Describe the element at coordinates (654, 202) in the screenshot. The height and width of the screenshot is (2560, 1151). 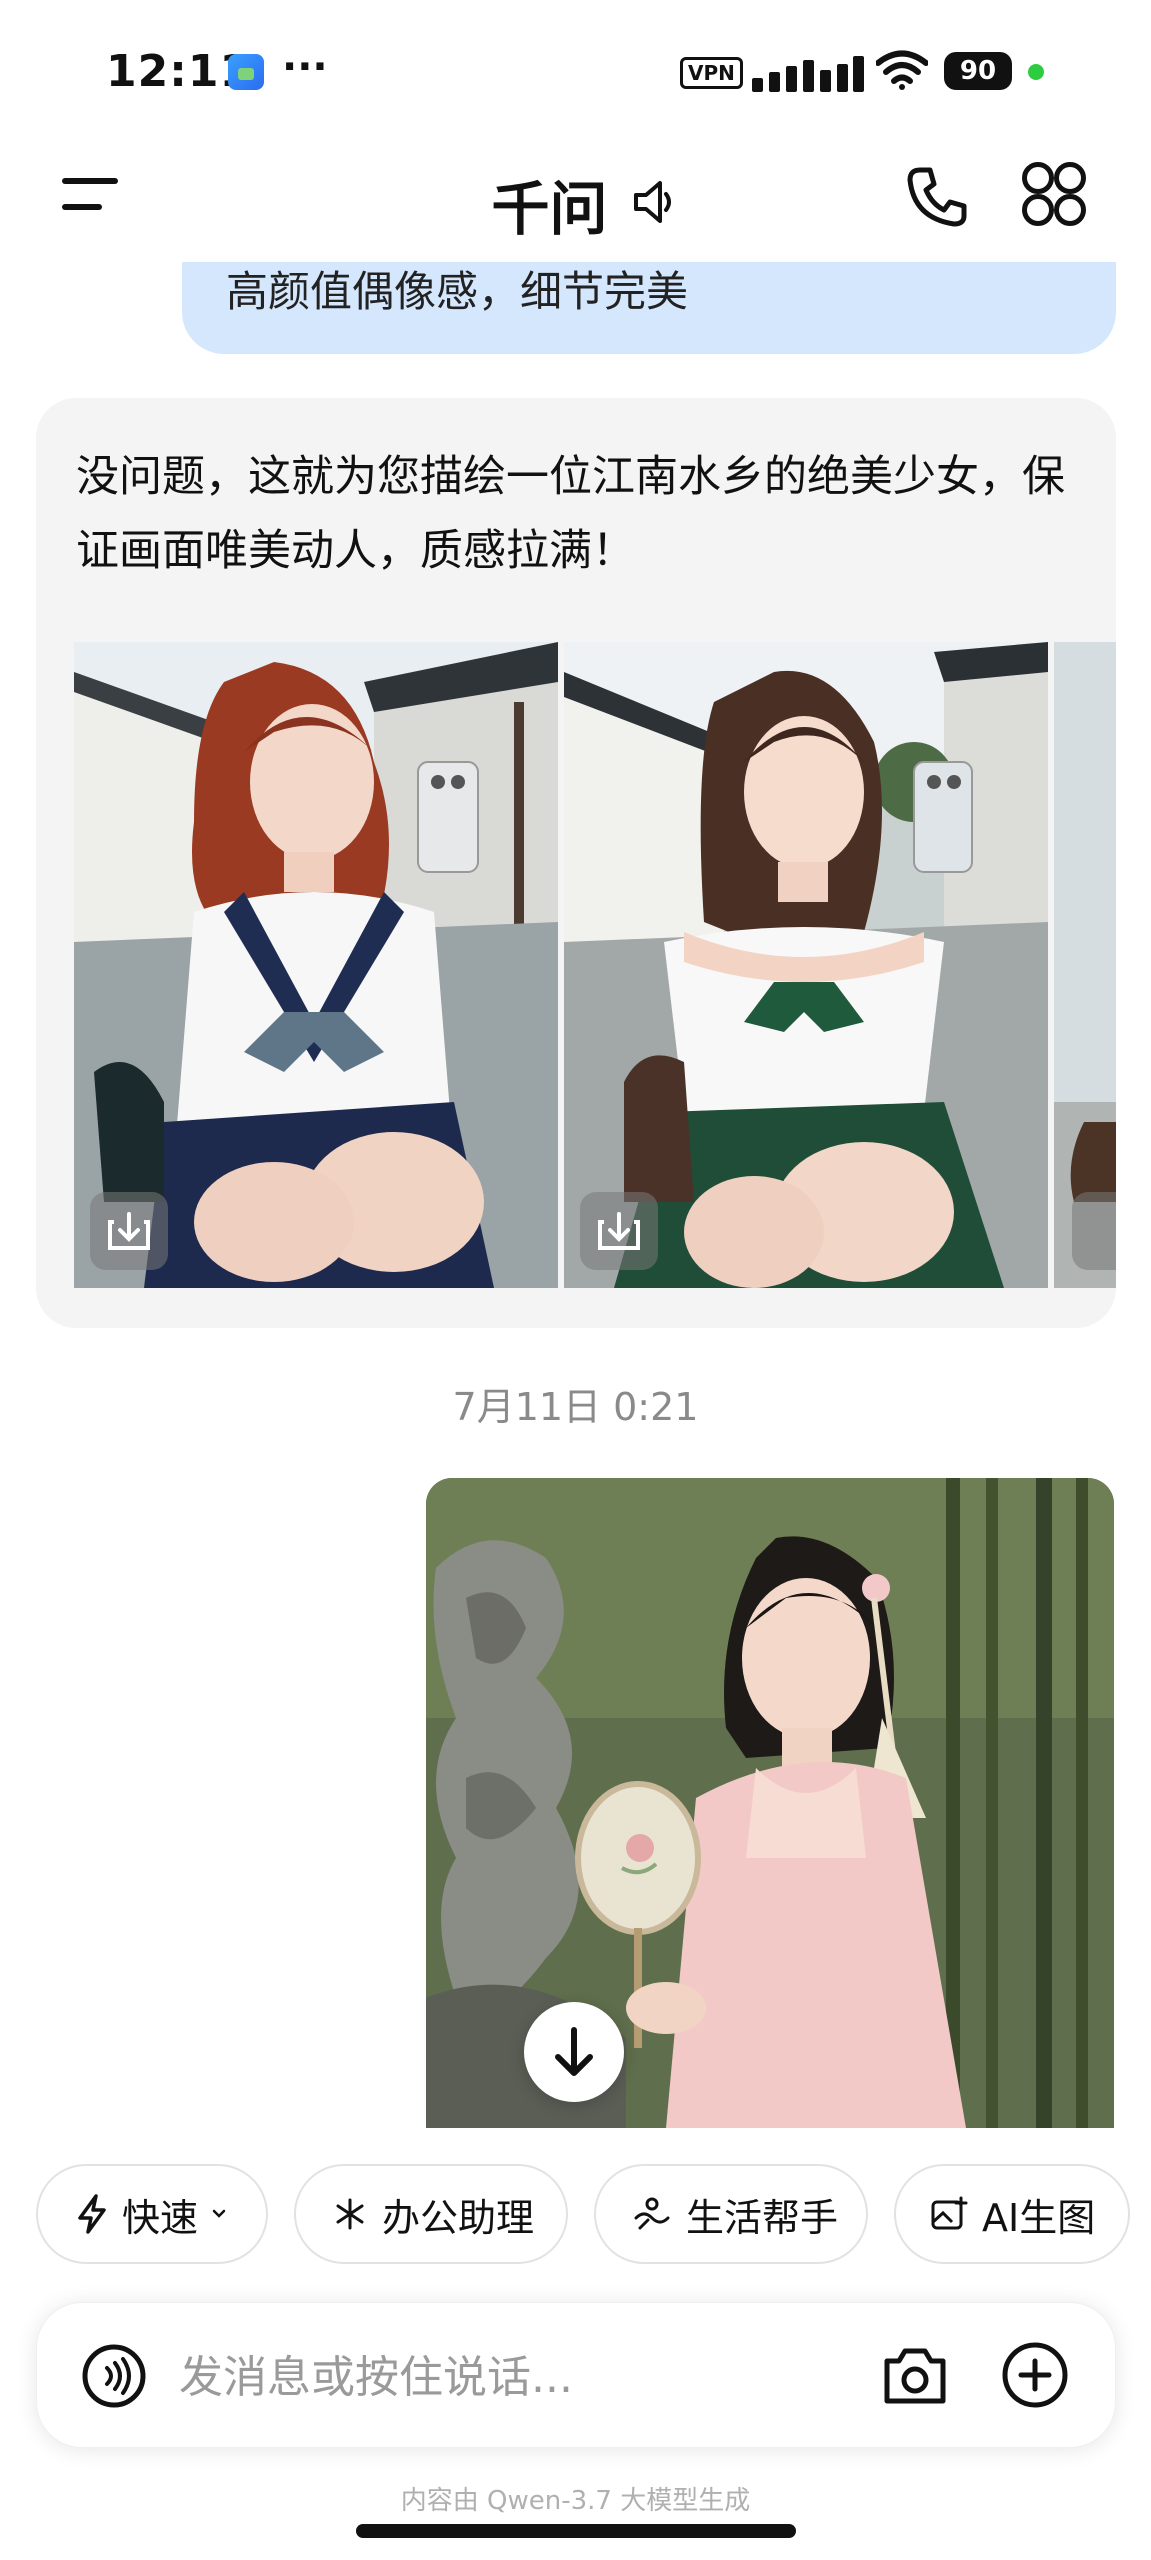
I see `speaker-icon` at that location.